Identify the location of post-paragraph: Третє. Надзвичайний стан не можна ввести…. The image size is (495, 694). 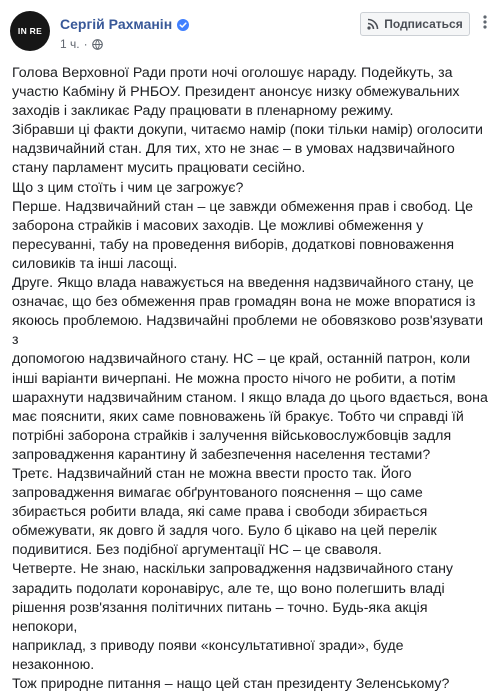
(224, 512).